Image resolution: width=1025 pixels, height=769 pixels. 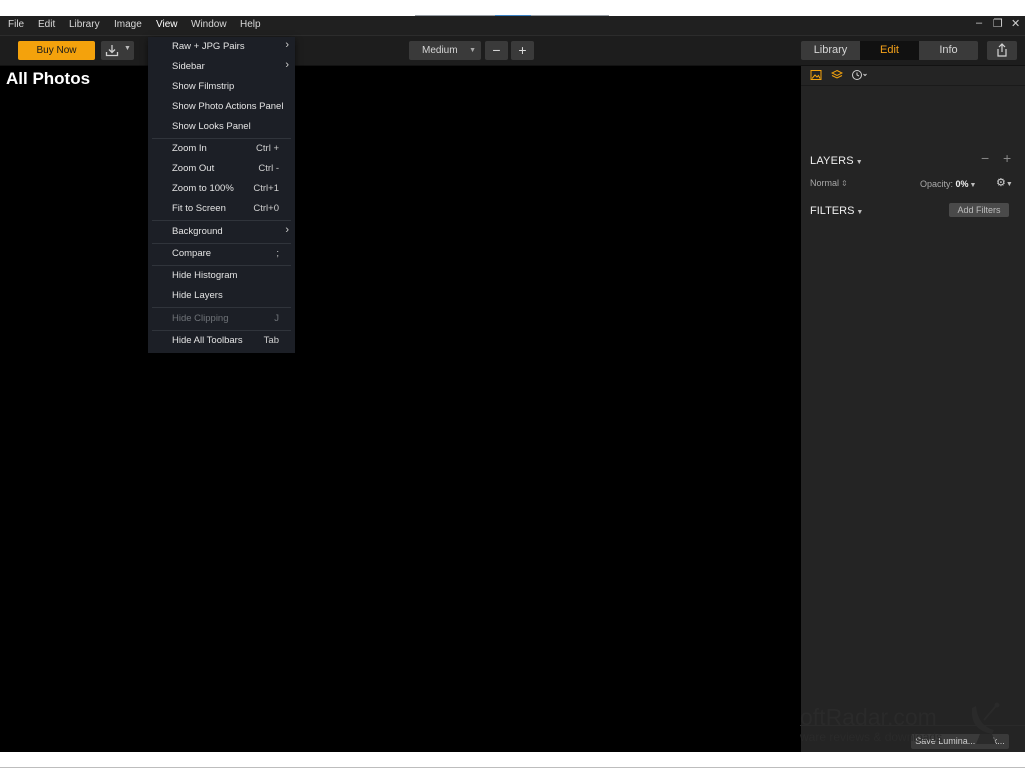 I want to click on menu-item-hide-layers: Hide Layers, so click(x=221, y=296).